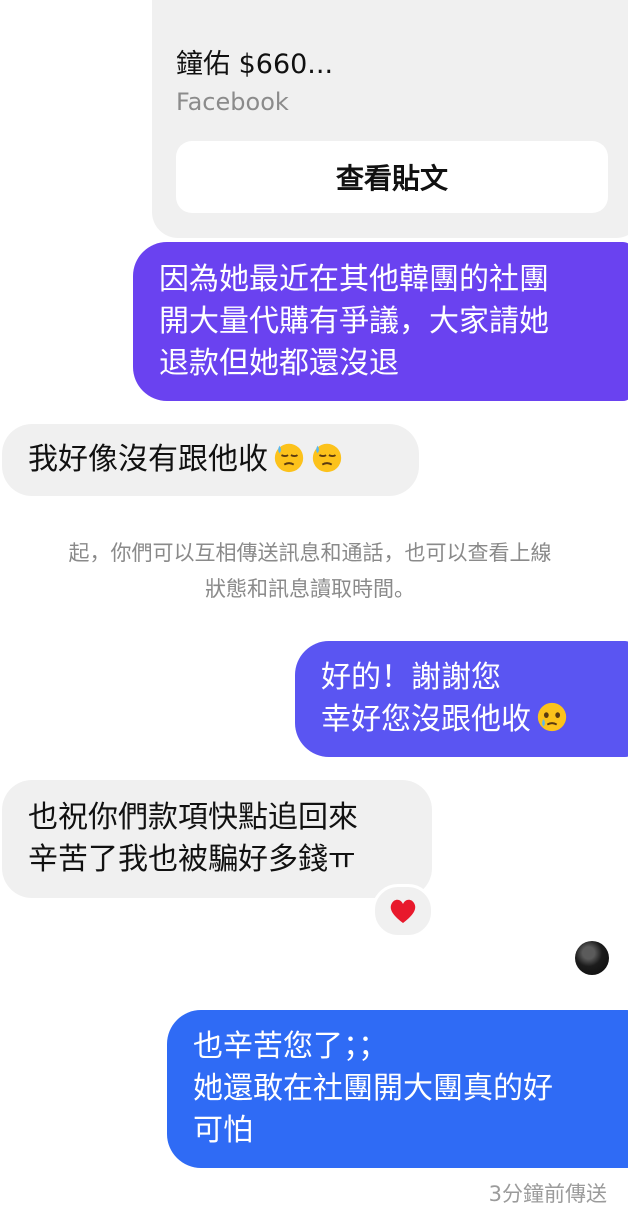  Describe the element at coordinates (194, 4) in the screenshot. I see `card-cutoff-text: ▔▔` at that location.